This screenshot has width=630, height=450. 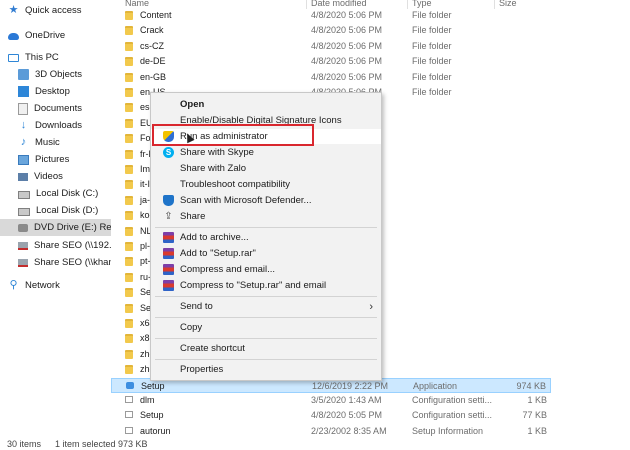 What do you see at coordinates (153, 61) in the screenshot?
I see `file-name: de-DE` at bounding box center [153, 61].